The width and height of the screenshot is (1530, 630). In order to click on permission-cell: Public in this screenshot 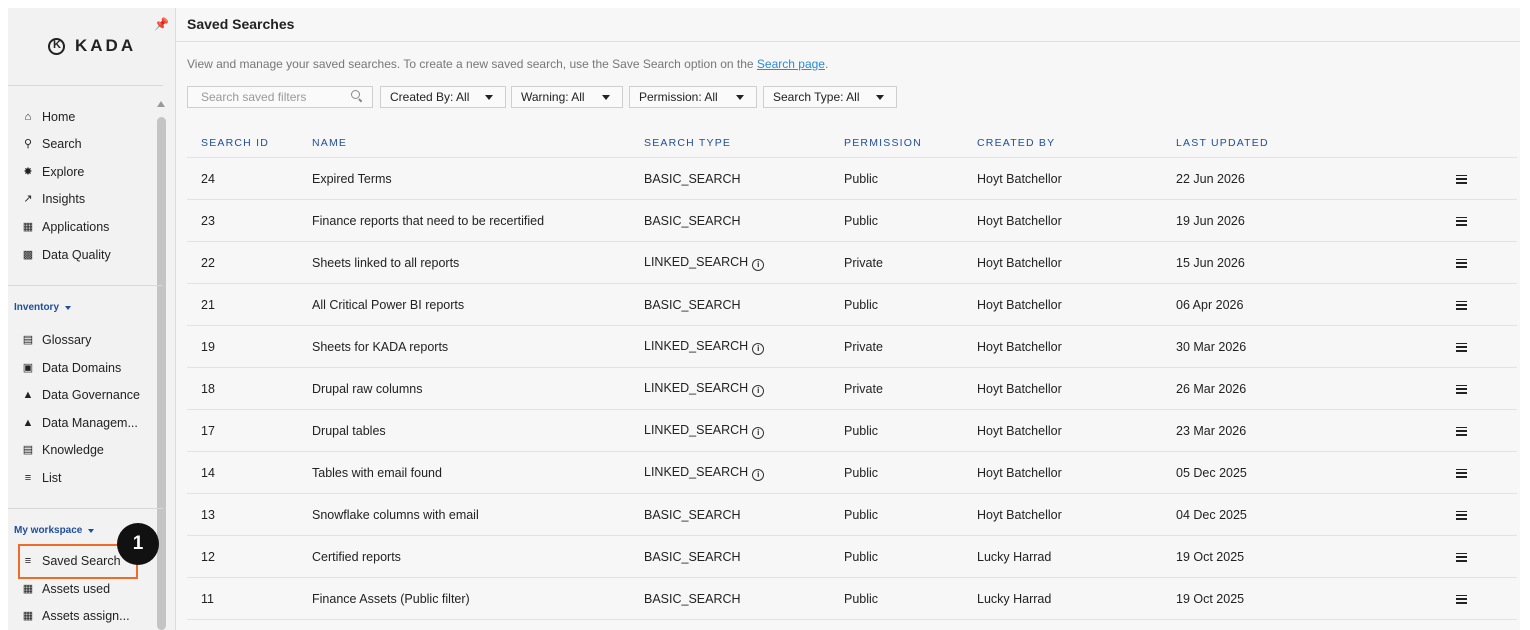, I will do `click(910, 598)`.